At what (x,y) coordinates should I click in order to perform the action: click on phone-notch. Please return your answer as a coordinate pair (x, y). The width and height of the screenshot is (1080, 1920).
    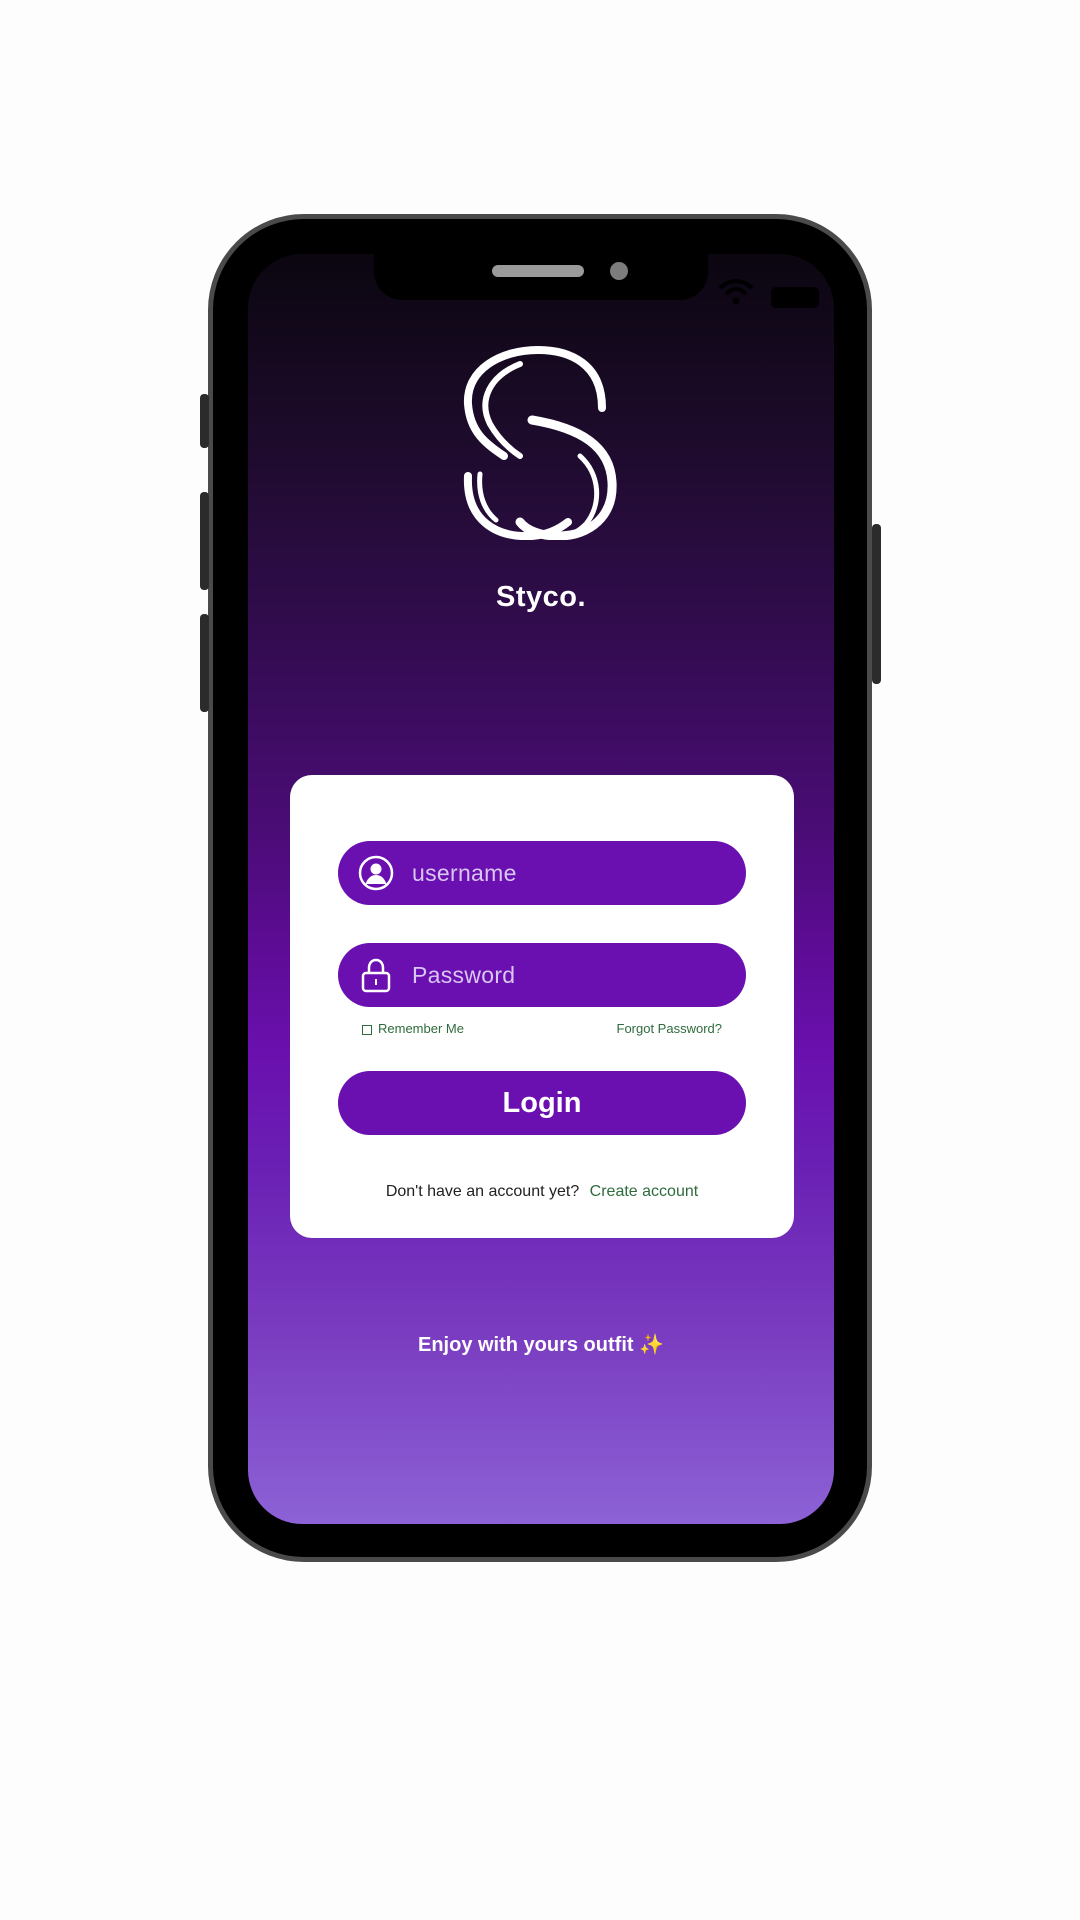
    Looking at the image, I should click on (541, 277).